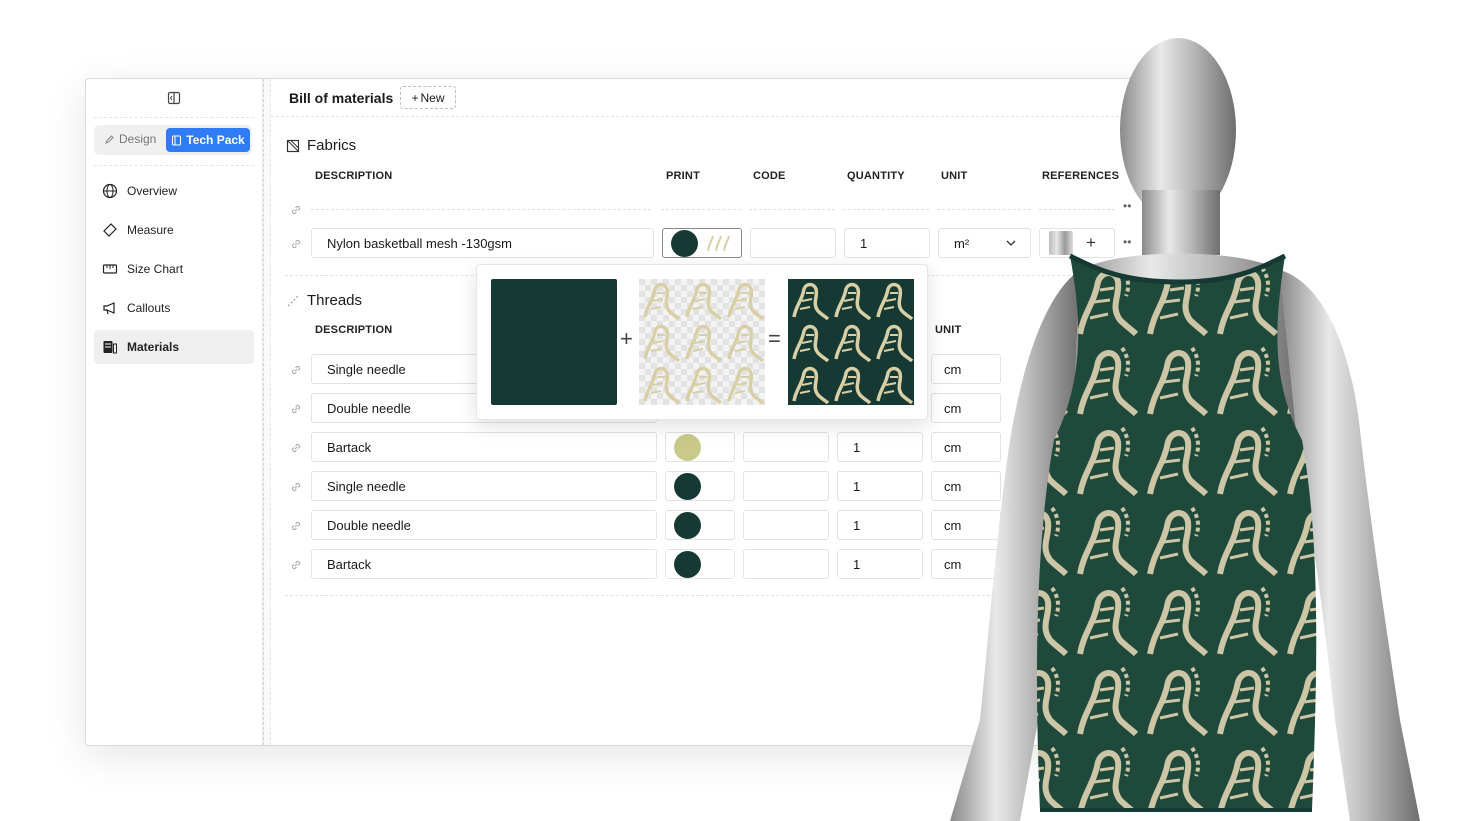  What do you see at coordinates (293, 301) in the screenshot?
I see `thread-icon` at bounding box center [293, 301].